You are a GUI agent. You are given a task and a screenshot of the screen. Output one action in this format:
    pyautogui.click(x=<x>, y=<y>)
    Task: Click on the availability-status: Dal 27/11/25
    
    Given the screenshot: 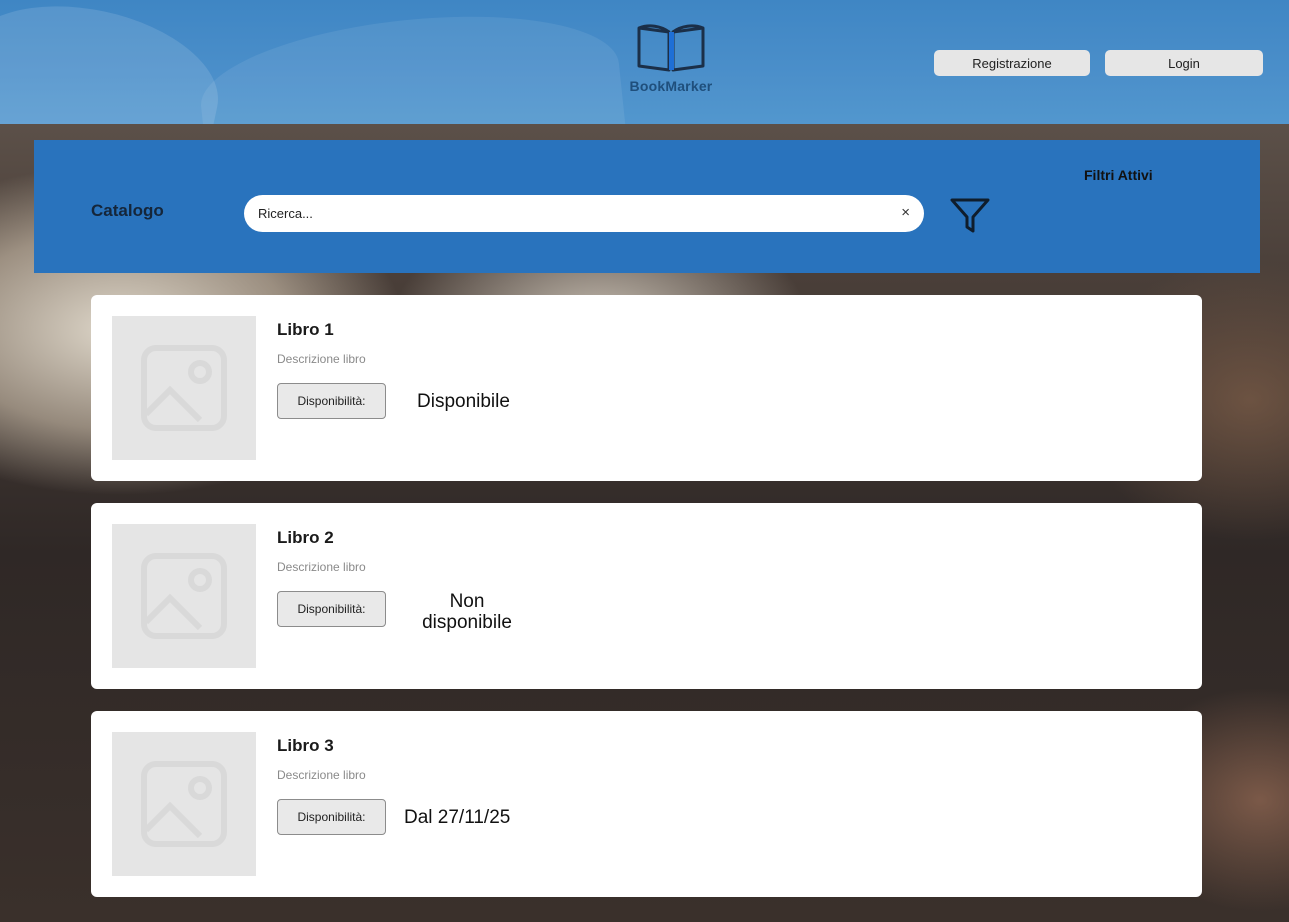 What is the action you would take?
    pyautogui.click(x=457, y=817)
    